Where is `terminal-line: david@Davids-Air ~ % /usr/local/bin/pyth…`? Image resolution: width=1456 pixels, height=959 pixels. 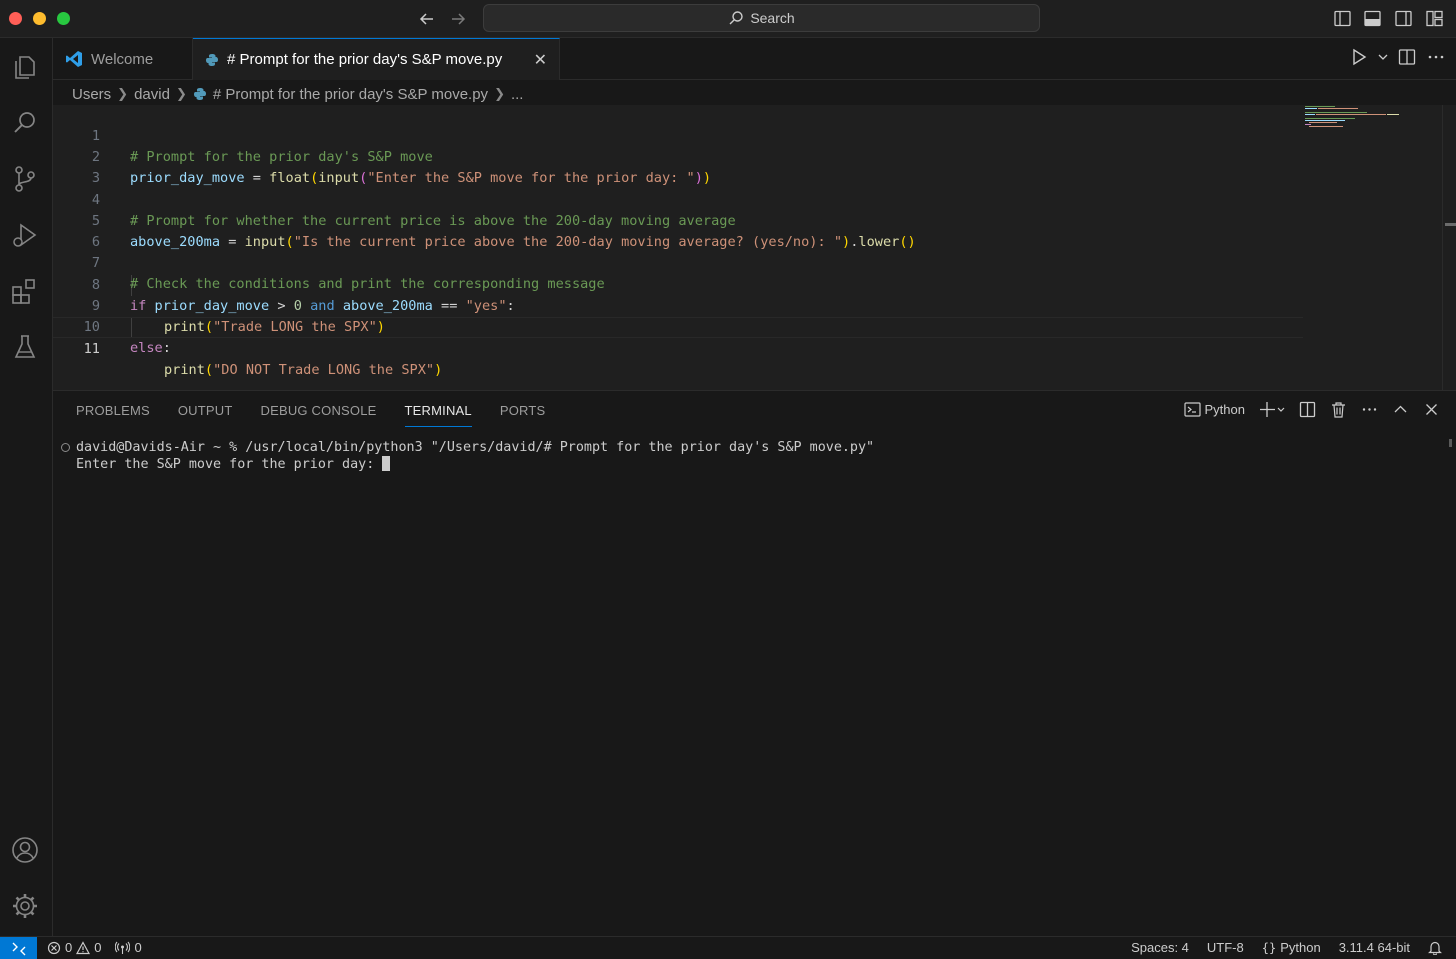 terminal-line: david@Davids-Air ~ % /usr/local/bin/pyth… is located at coordinates (467, 447).